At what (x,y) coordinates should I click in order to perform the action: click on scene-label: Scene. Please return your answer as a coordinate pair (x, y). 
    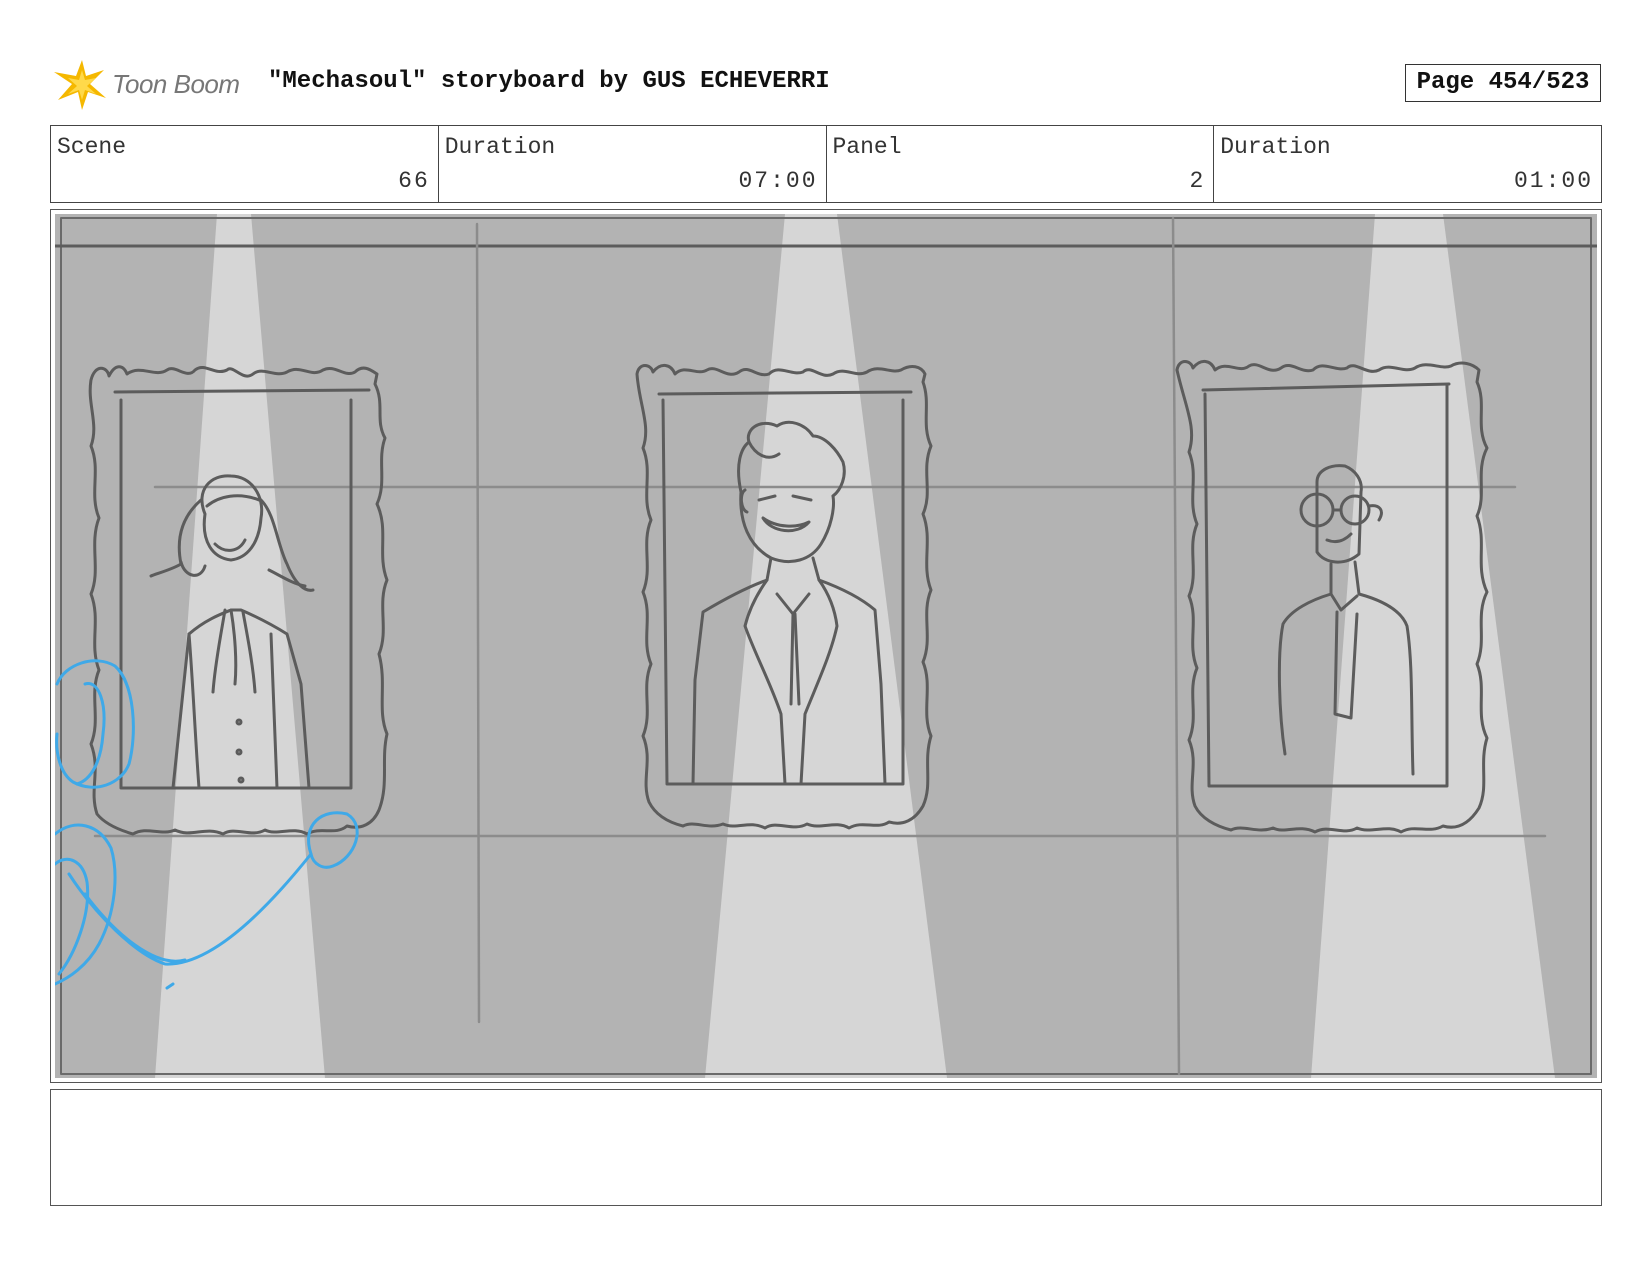
    Looking at the image, I should click on (92, 147).